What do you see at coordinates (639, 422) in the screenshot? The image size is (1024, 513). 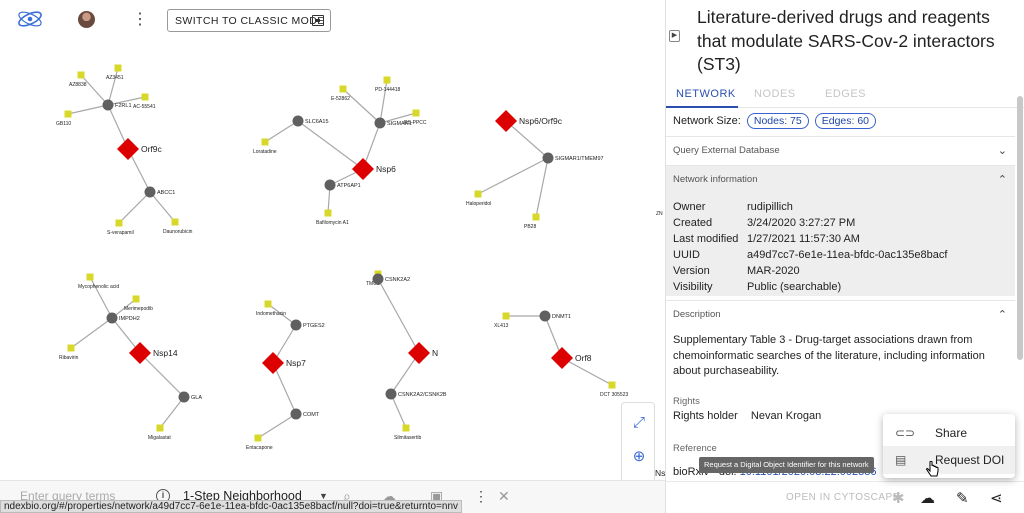 I see `fit-screen-icon: ⤢` at bounding box center [639, 422].